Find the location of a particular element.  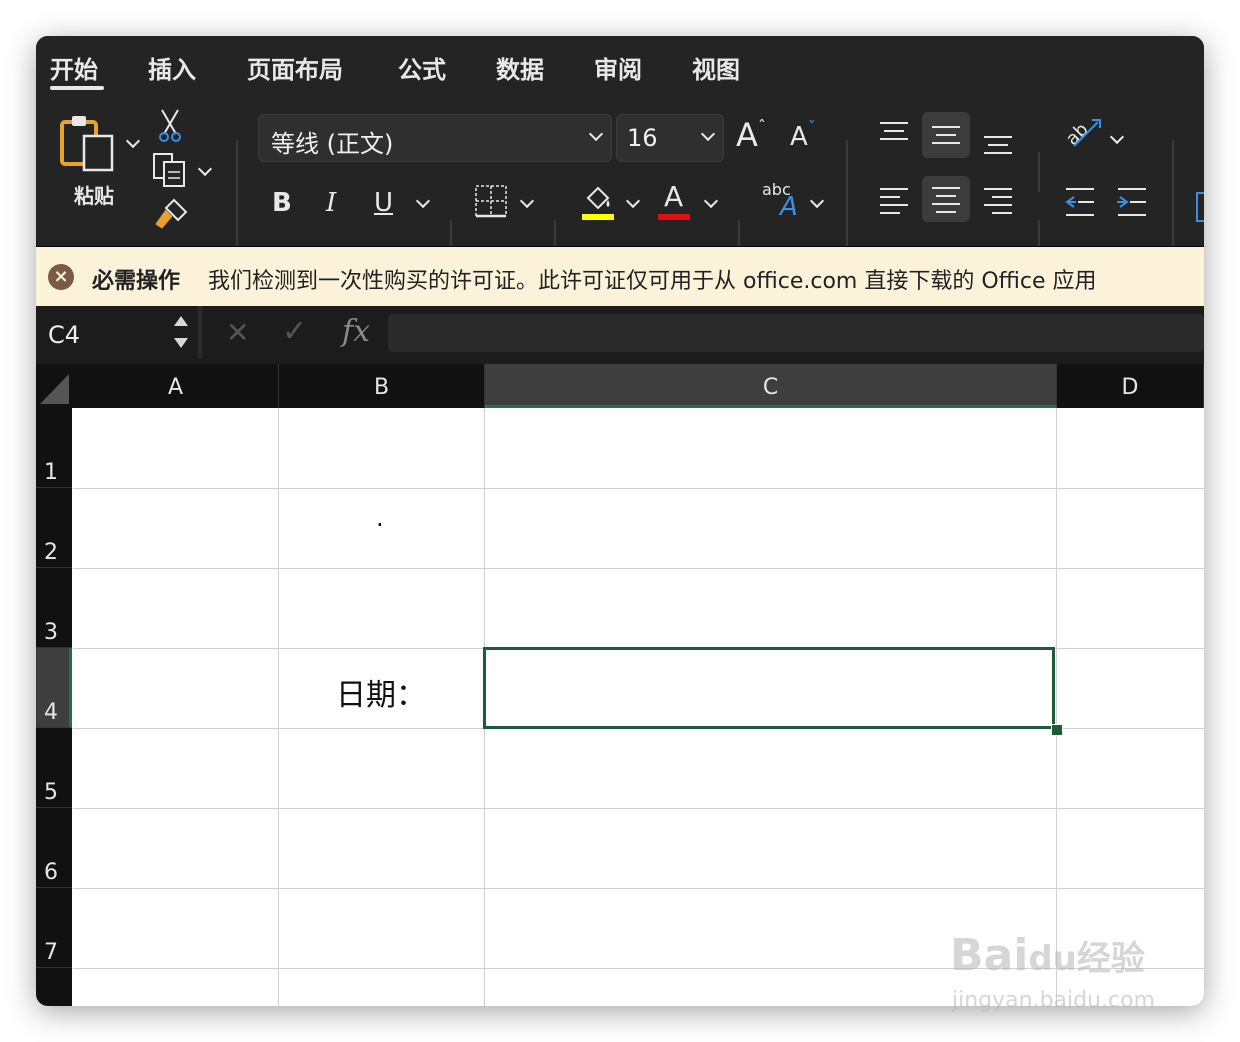

tab-formulas: 公式 is located at coordinates (422, 67).